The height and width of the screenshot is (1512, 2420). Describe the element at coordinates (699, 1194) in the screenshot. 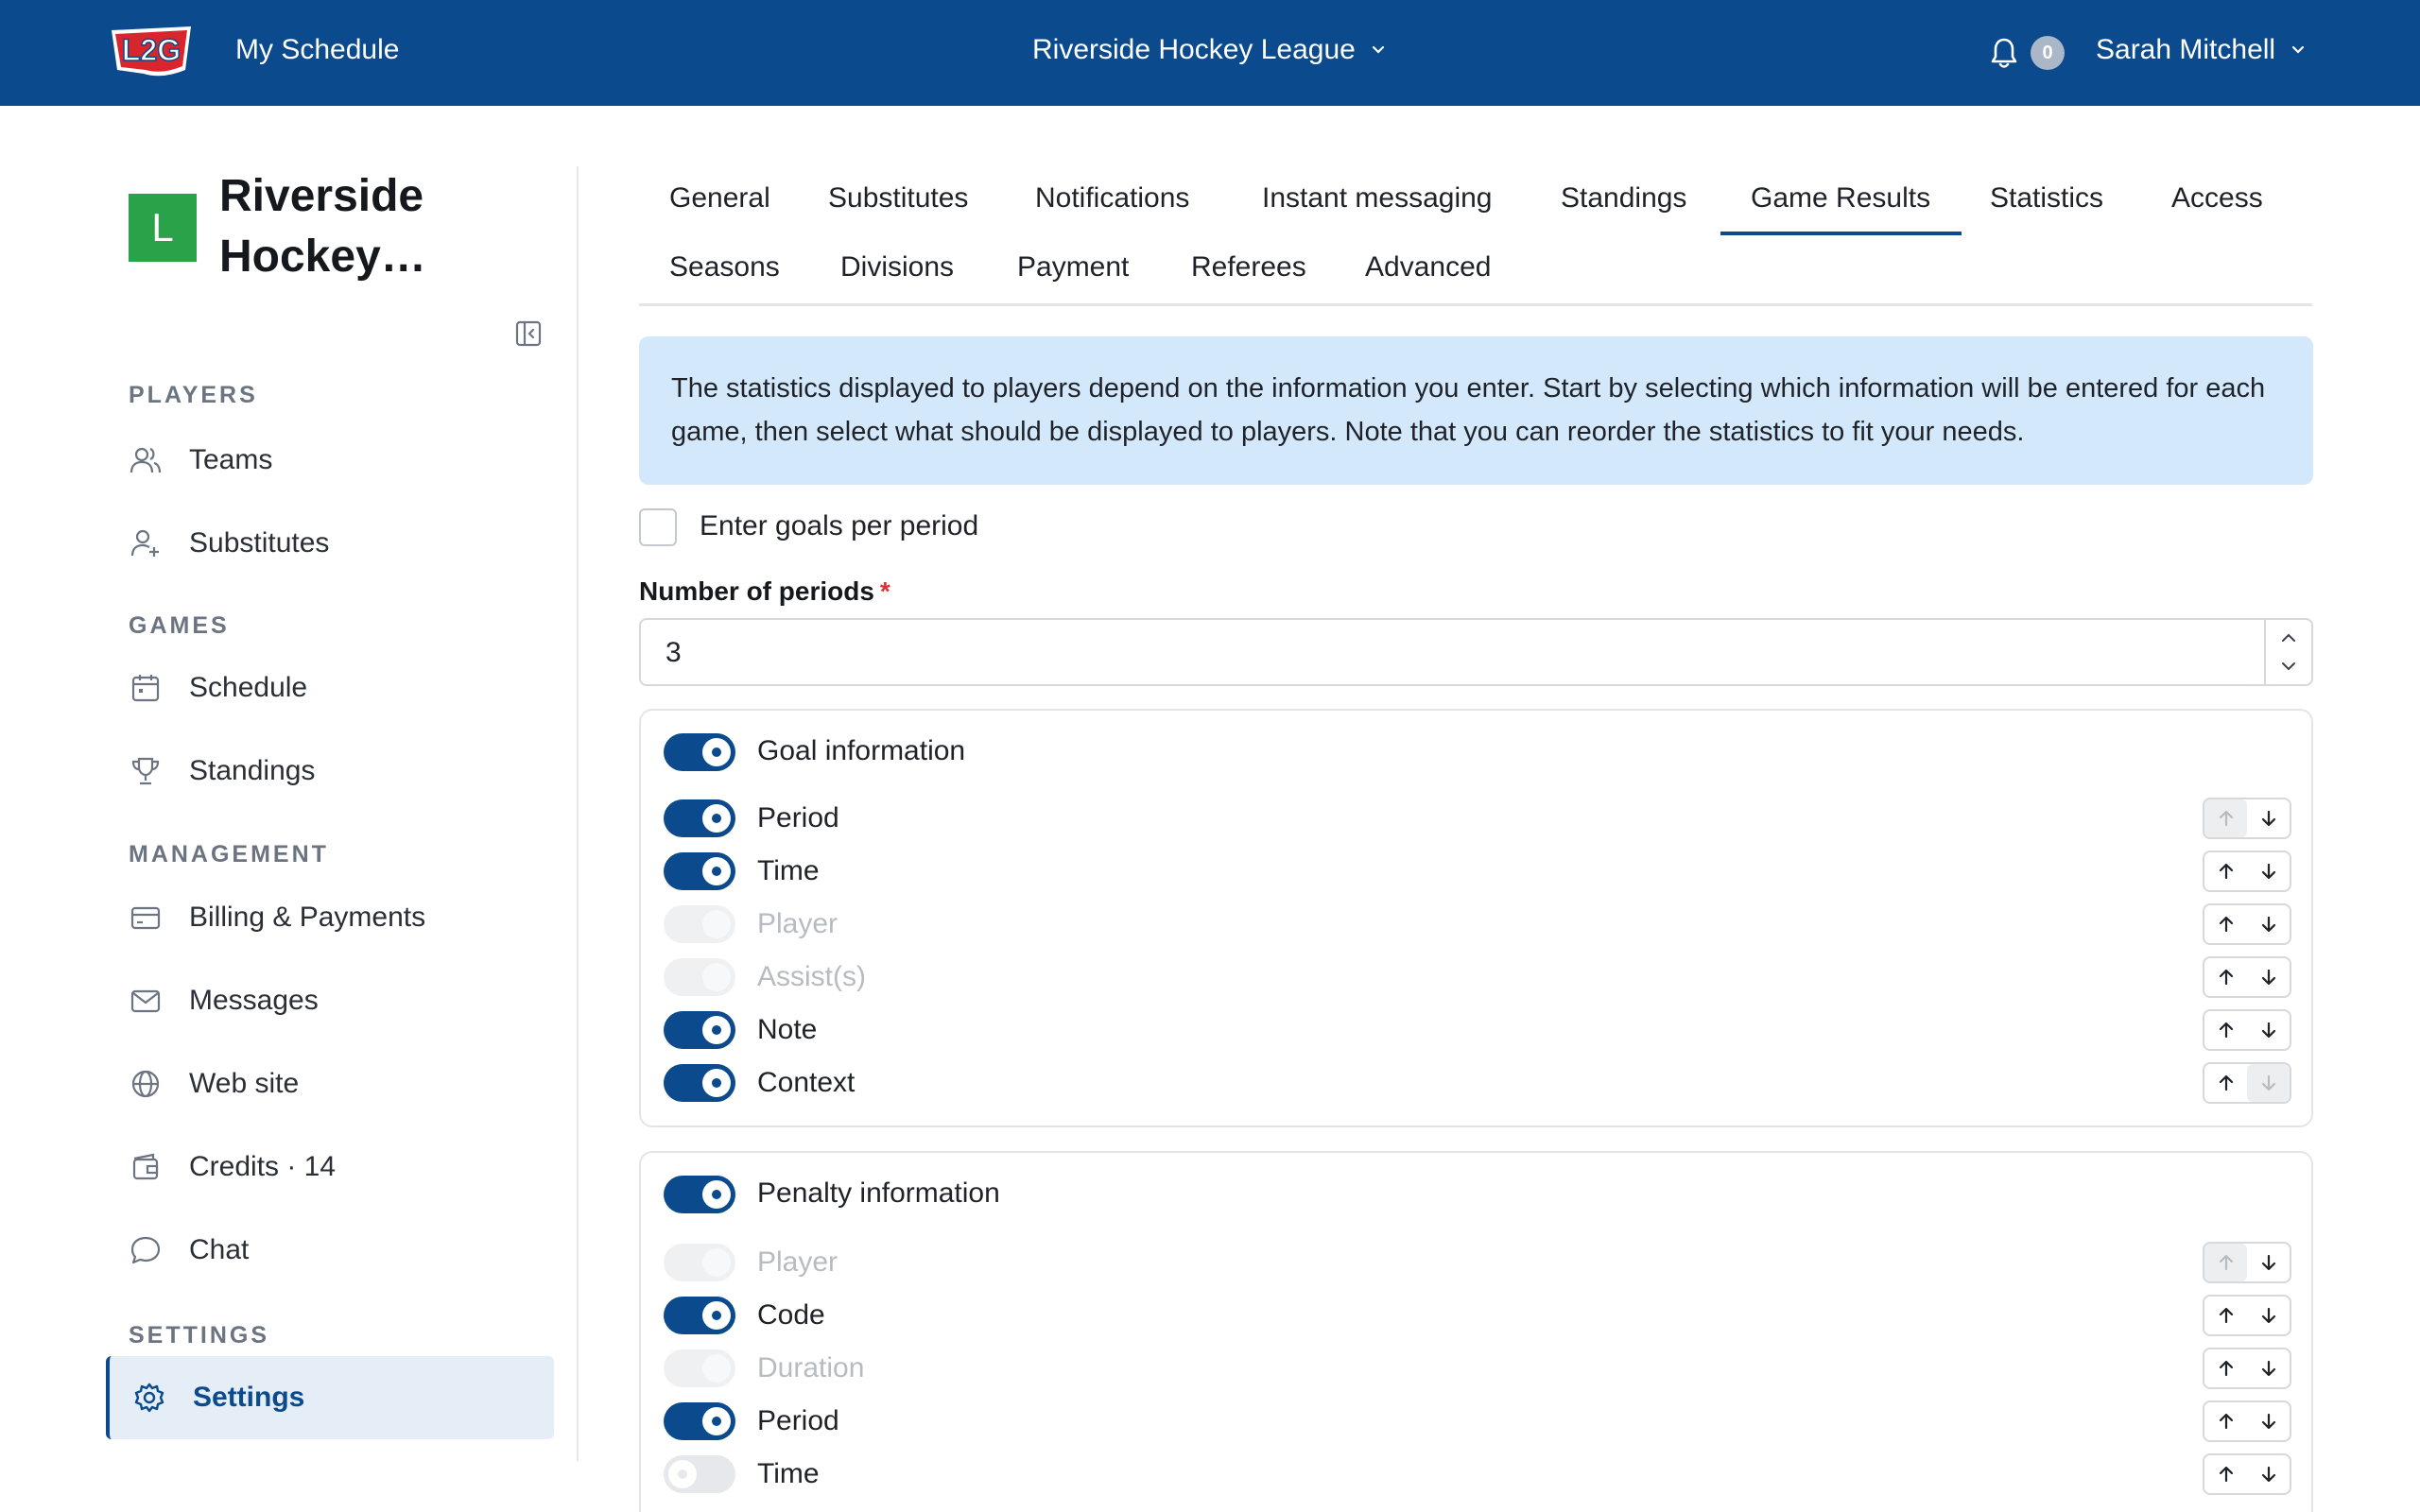

I see `penalty-information-toggle` at that location.